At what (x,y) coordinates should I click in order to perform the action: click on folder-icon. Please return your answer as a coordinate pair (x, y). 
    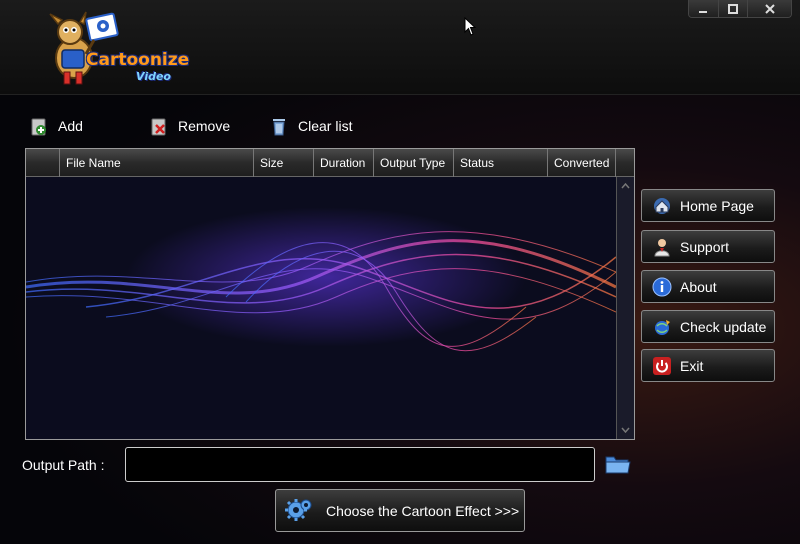
    Looking at the image, I should click on (618, 465).